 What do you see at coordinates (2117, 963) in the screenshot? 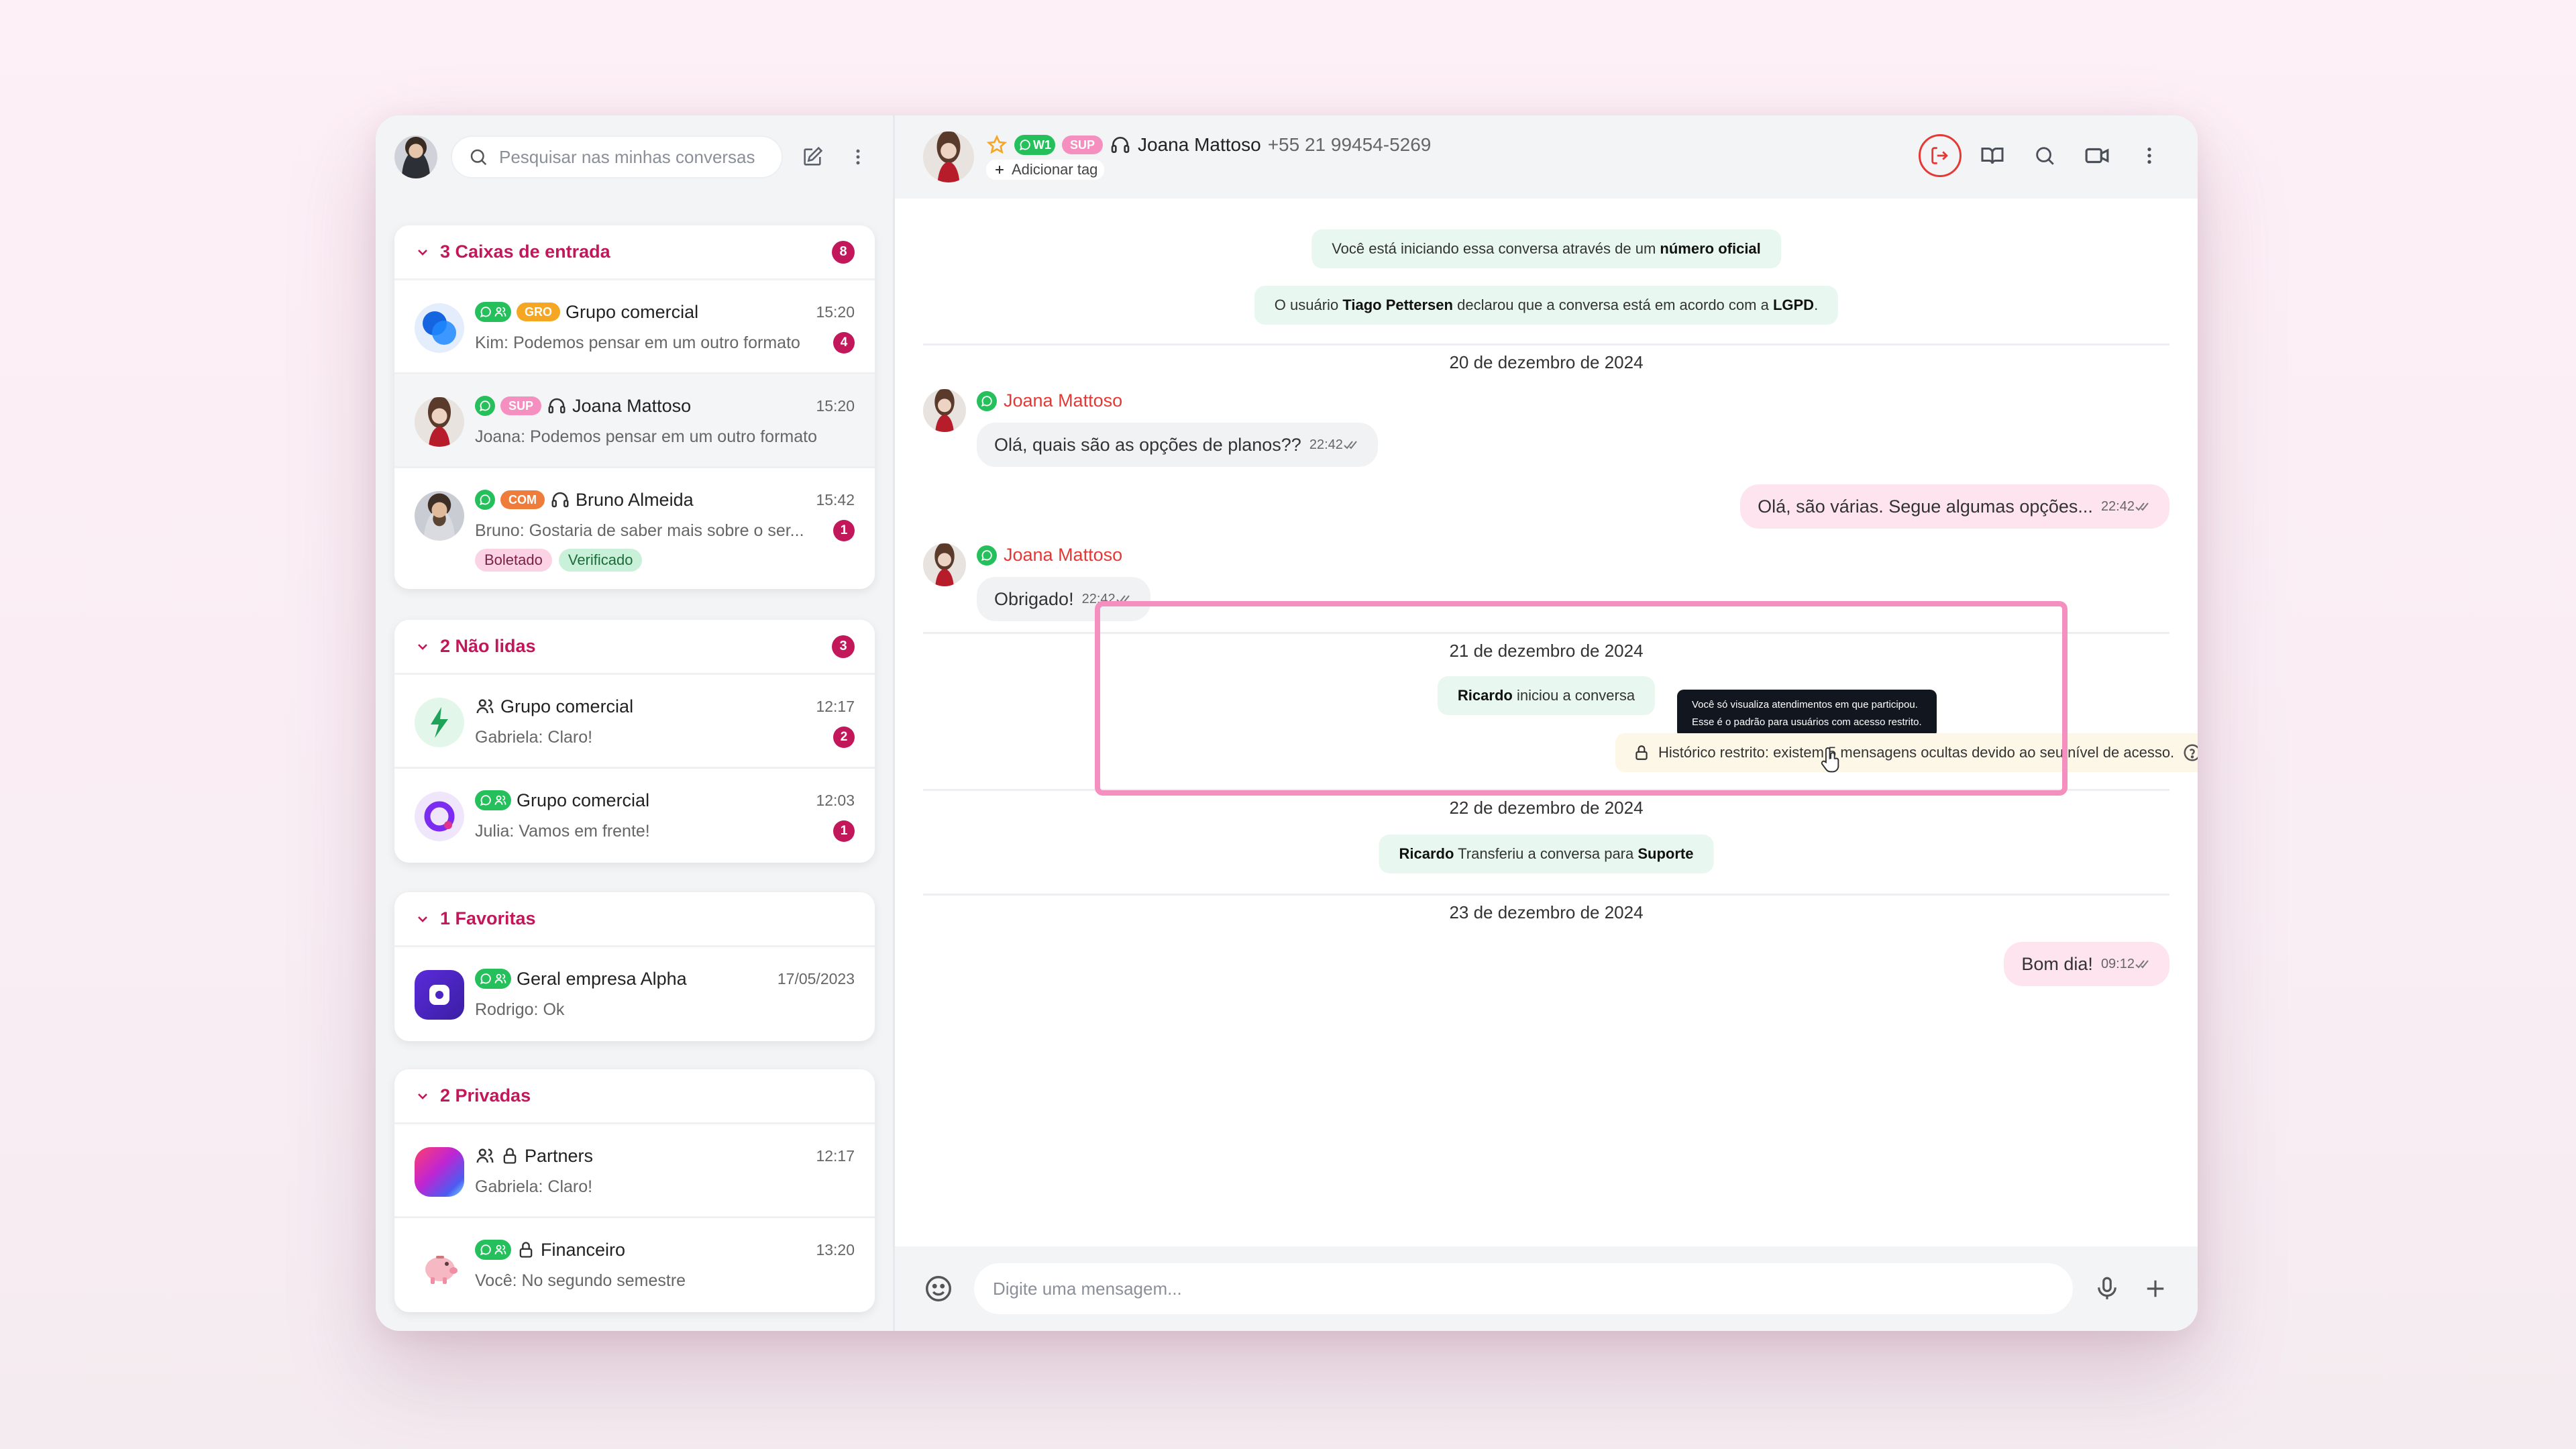
I see `message-time: 09:12` at bounding box center [2117, 963].